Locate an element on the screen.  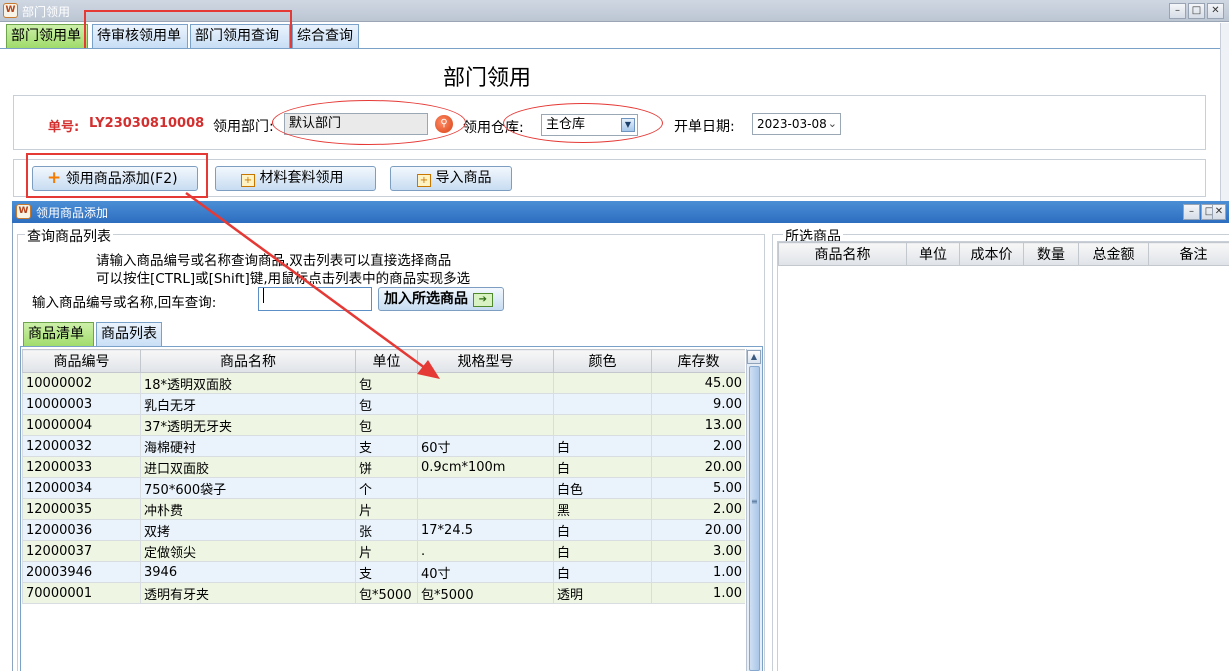
arrow-head is located at coordinates (428, 369).